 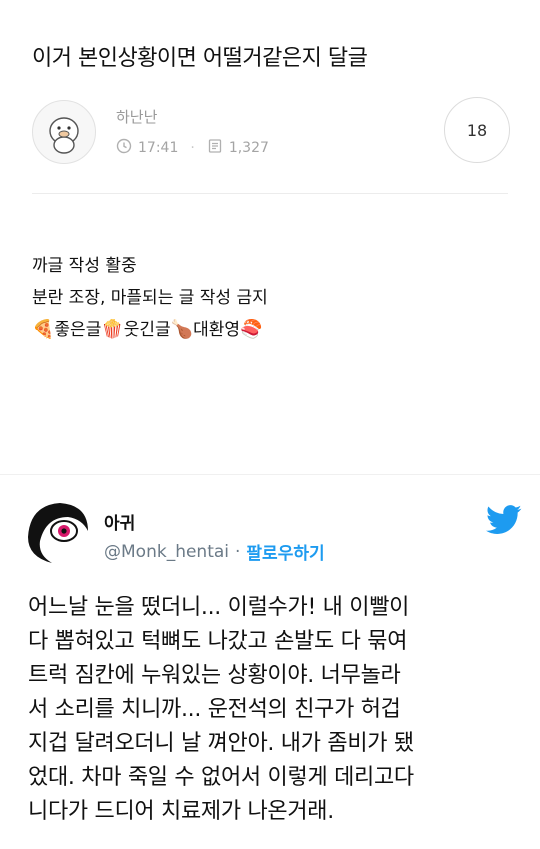 I want to click on cartoon-duck-avatar-icon, so click(x=64, y=135).